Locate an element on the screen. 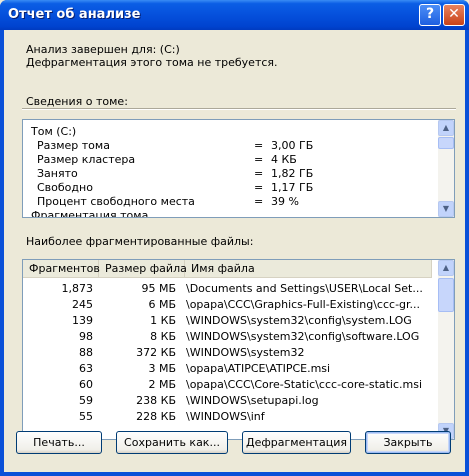 The height and width of the screenshot is (476, 469). window-title: Отчет об анализе is located at coordinates (74, 14).